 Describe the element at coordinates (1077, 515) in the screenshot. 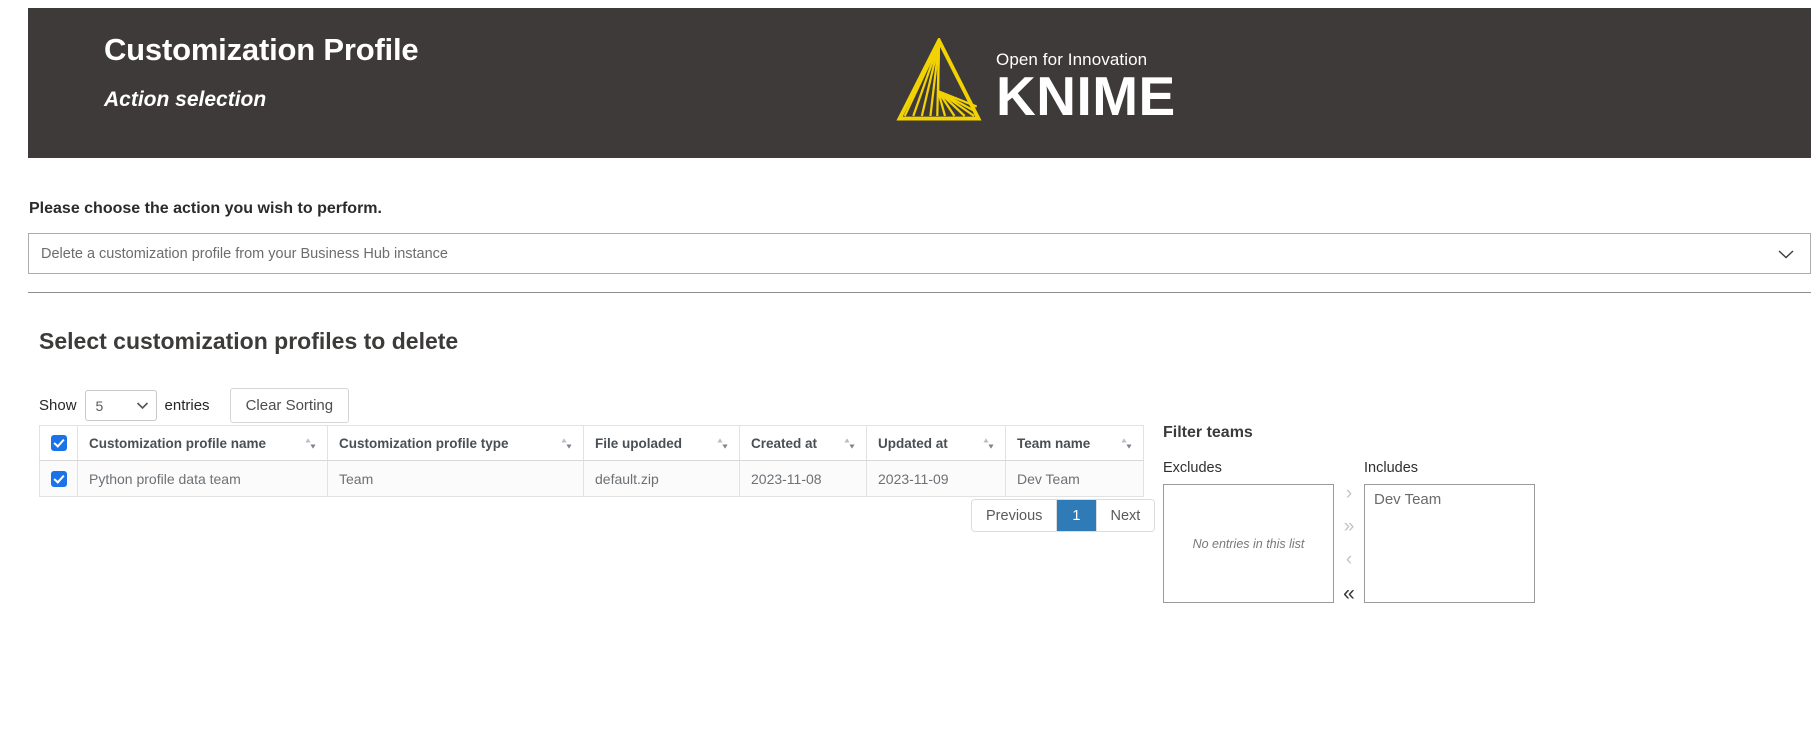

I see `pagination-page-1-button: 1` at that location.